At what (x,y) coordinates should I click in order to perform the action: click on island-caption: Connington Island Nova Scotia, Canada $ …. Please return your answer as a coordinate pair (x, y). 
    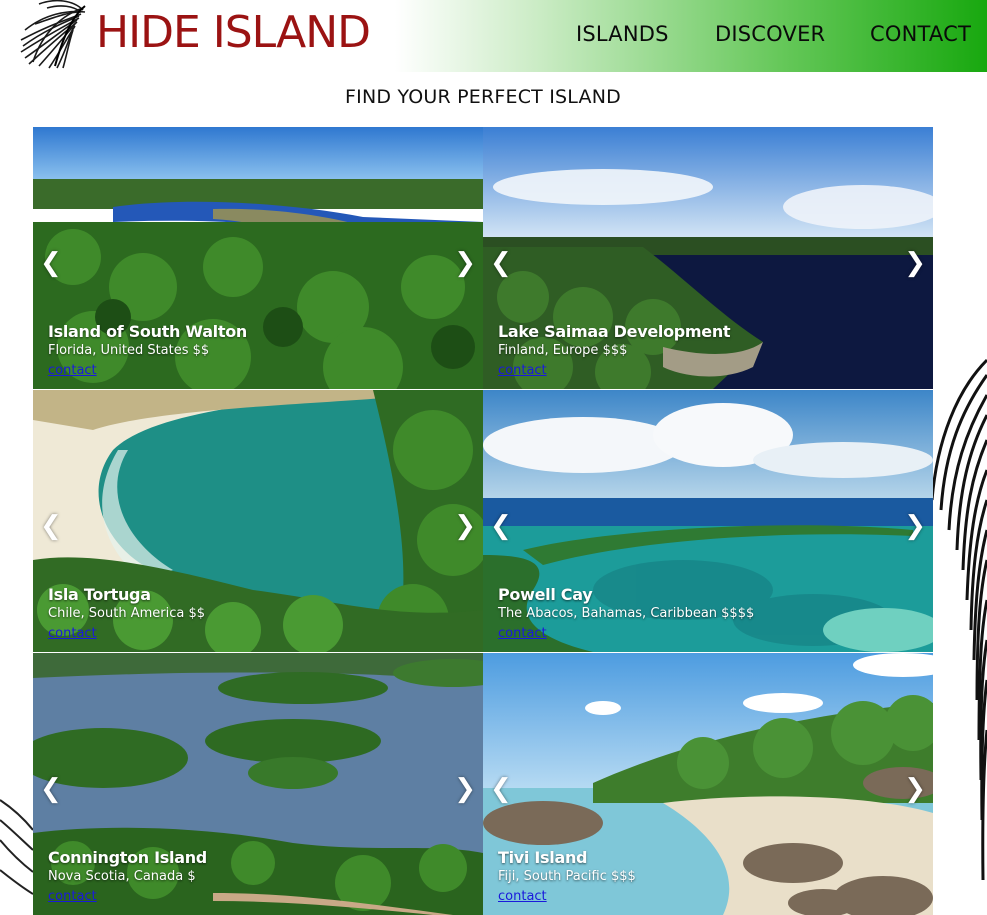
    Looking at the image, I should click on (127, 876).